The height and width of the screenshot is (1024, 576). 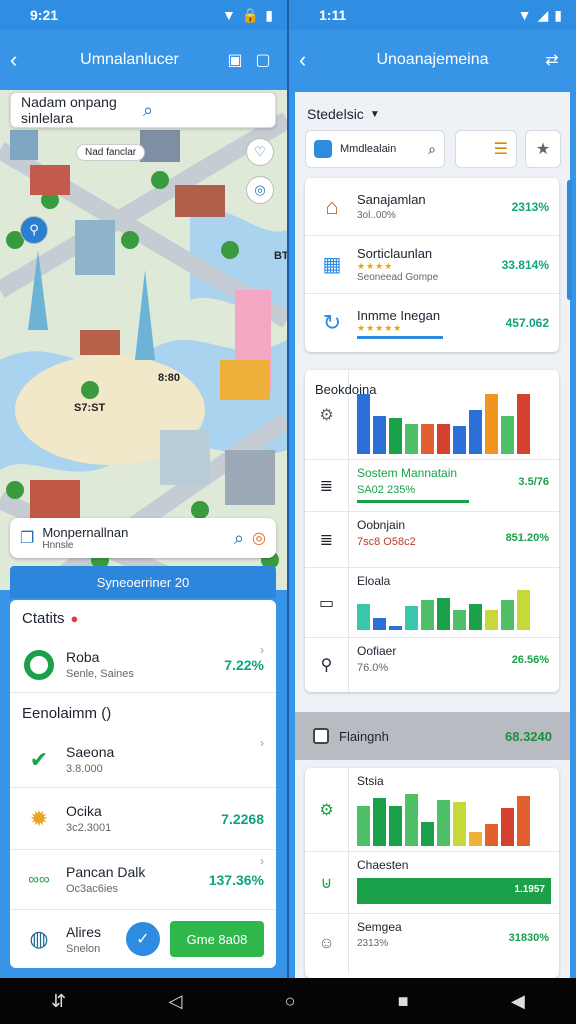 What do you see at coordinates (244, 664) in the screenshot?
I see `item-value: 7.22%` at bounding box center [244, 664].